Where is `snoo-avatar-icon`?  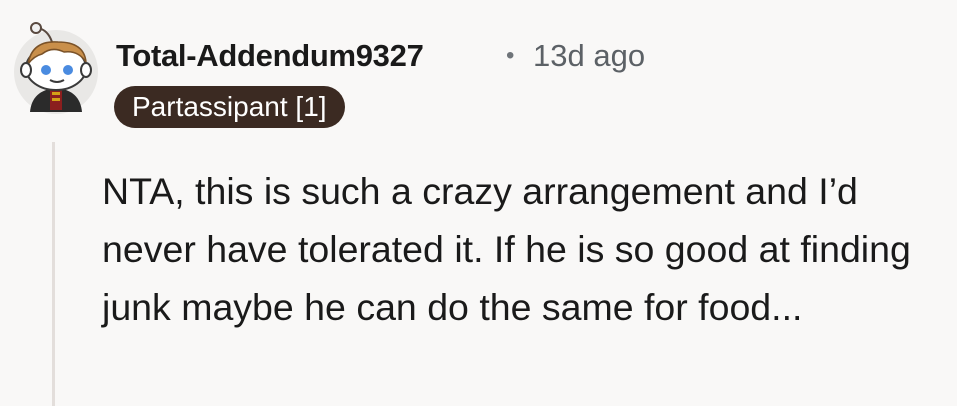 snoo-avatar-icon is located at coordinates (56, 68).